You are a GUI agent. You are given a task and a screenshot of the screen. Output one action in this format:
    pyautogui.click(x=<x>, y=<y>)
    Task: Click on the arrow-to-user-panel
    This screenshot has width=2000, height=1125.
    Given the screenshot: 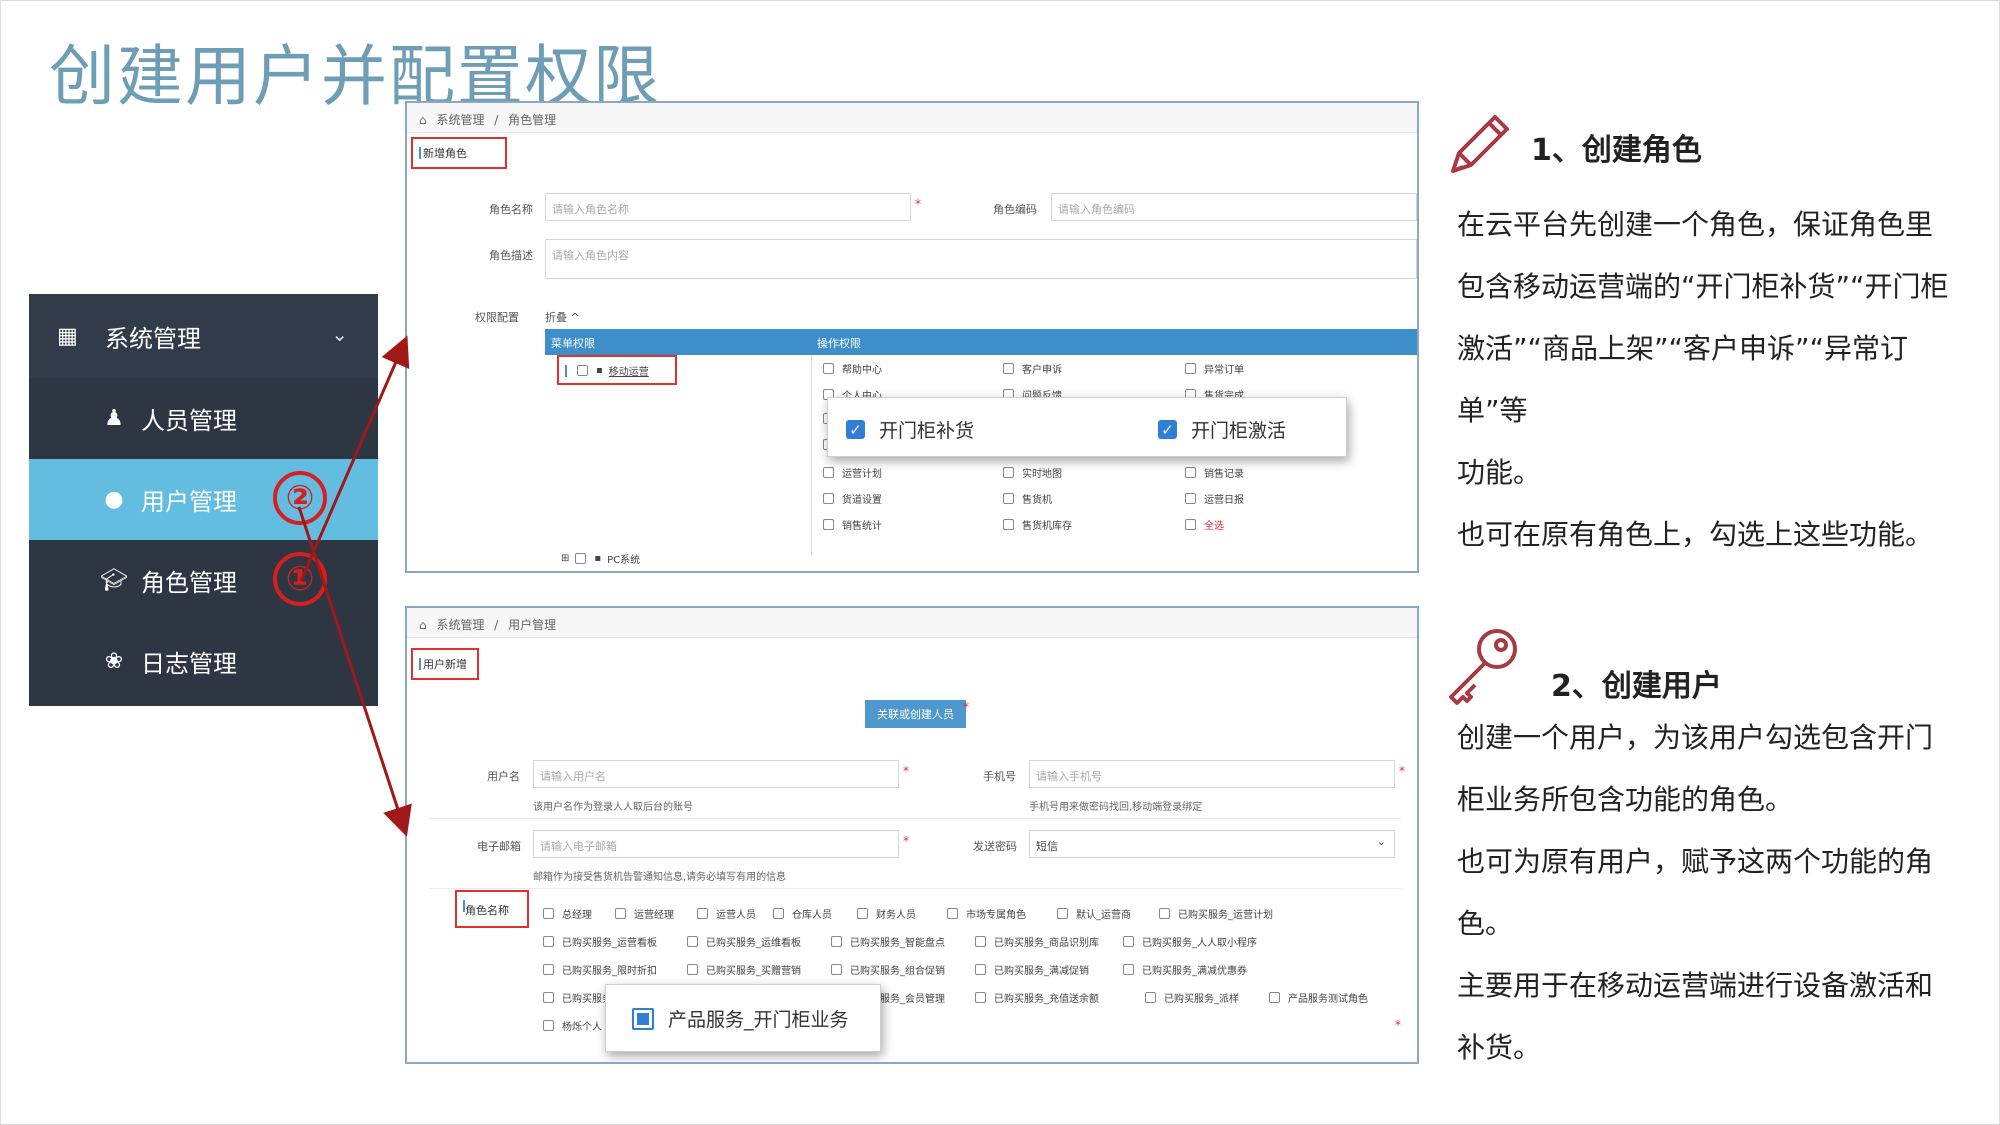 What is the action you would take?
    pyautogui.click(x=354, y=671)
    